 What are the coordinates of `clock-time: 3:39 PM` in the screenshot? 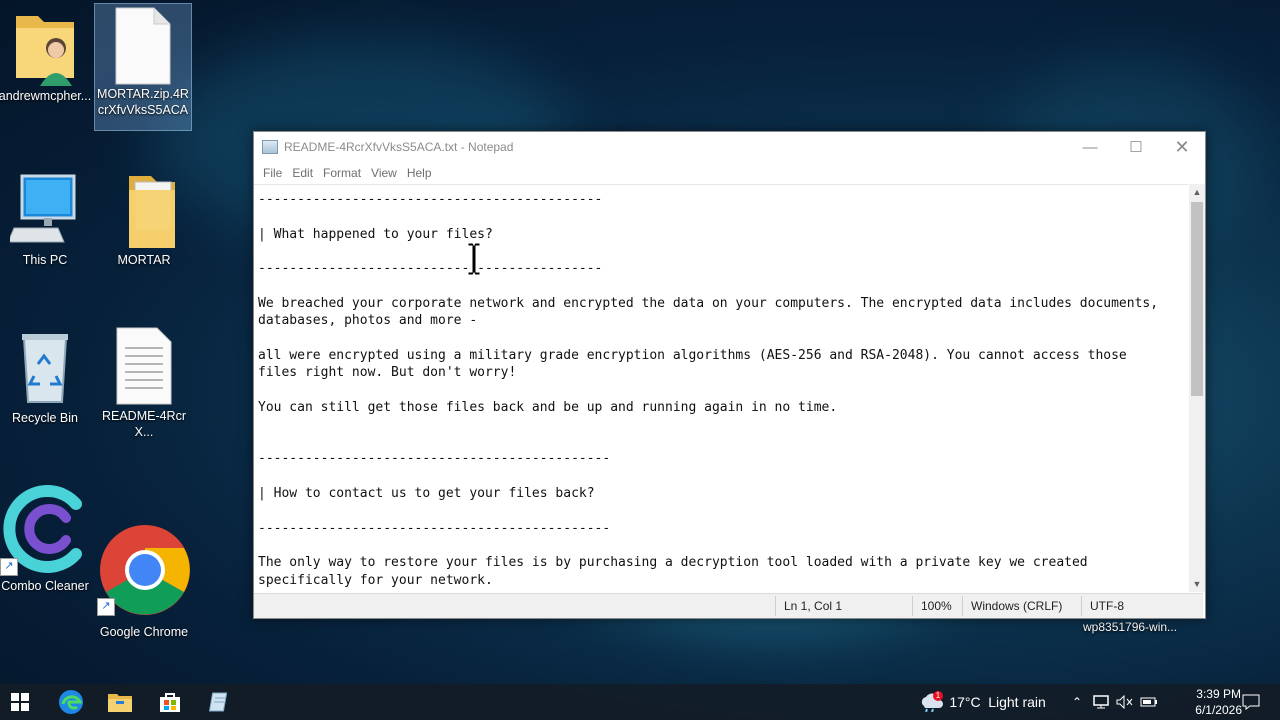 It's located at (1218, 694).